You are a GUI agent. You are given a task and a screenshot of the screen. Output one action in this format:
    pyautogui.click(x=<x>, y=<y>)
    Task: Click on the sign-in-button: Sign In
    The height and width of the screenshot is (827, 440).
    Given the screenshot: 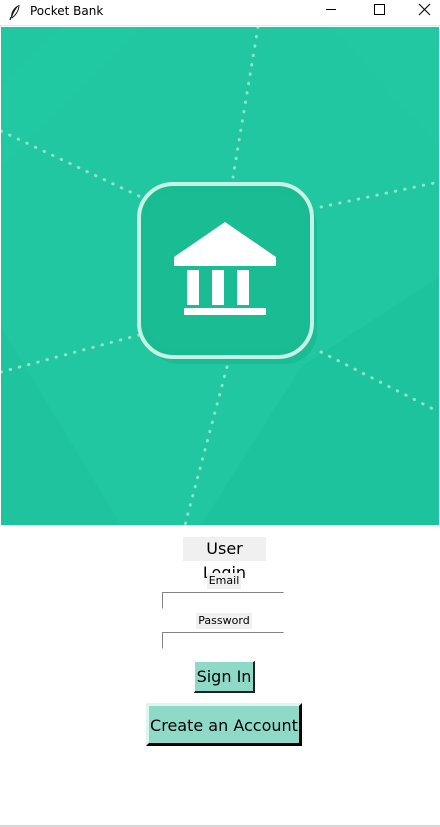 What is the action you would take?
    pyautogui.click(x=224, y=677)
    